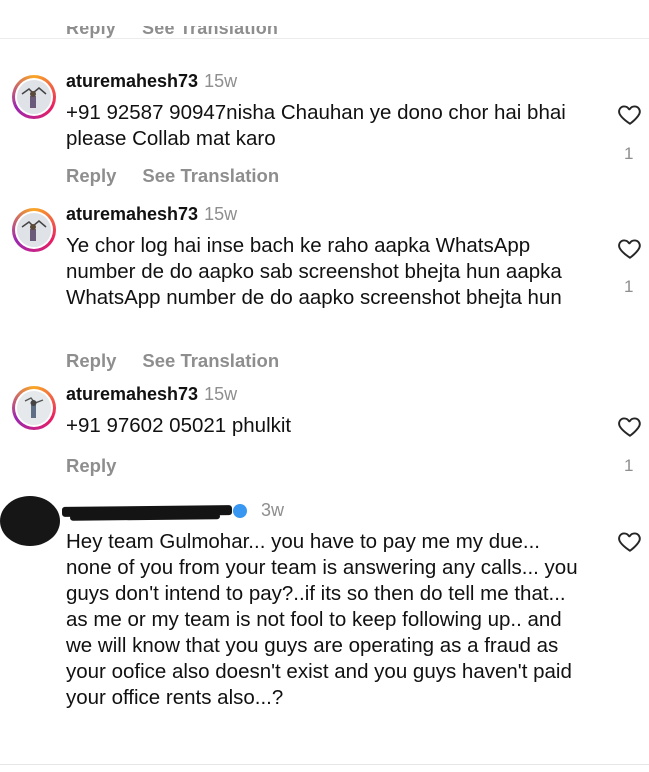 The width and height of the screenshot is (649, 772). I want to click on comment-actions: Reply, so click(91, 466).